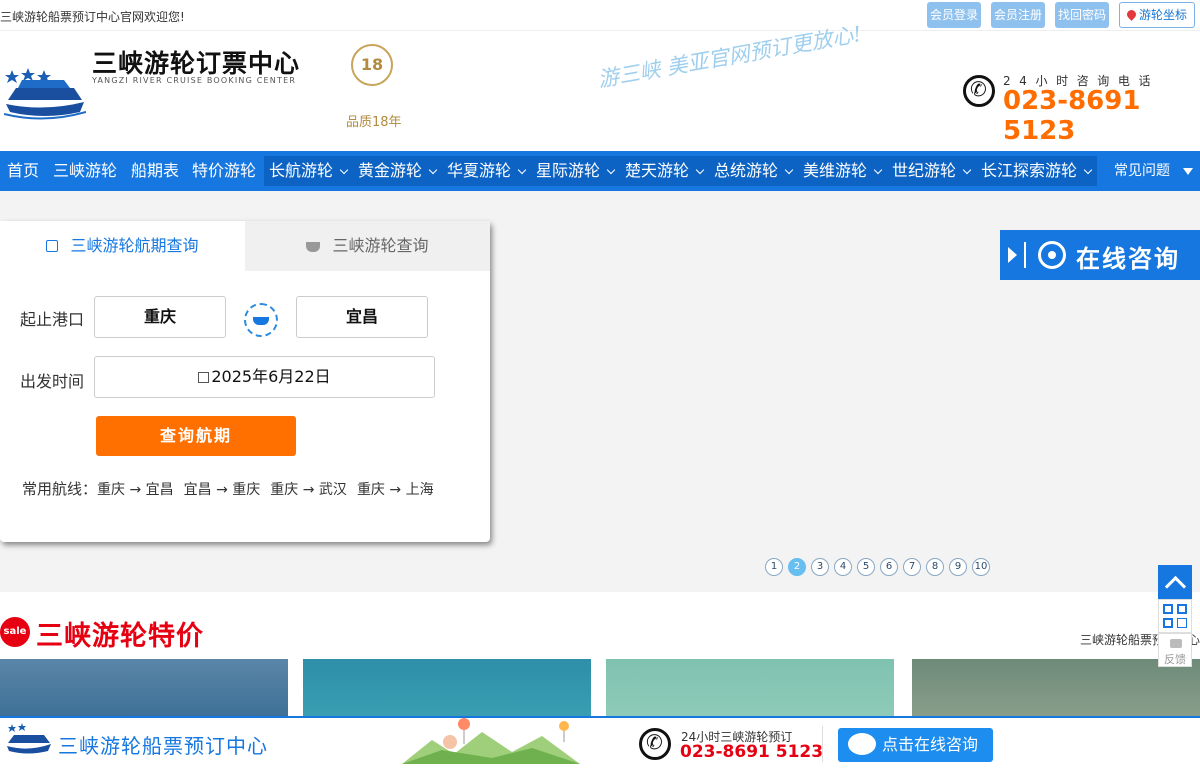 The image size is (1200, 768). What do you see at coordinates (479, 170) in the screenshot?
I see `nav-huaxia-label: 华夏游轮` at bounding box center [479, 170].